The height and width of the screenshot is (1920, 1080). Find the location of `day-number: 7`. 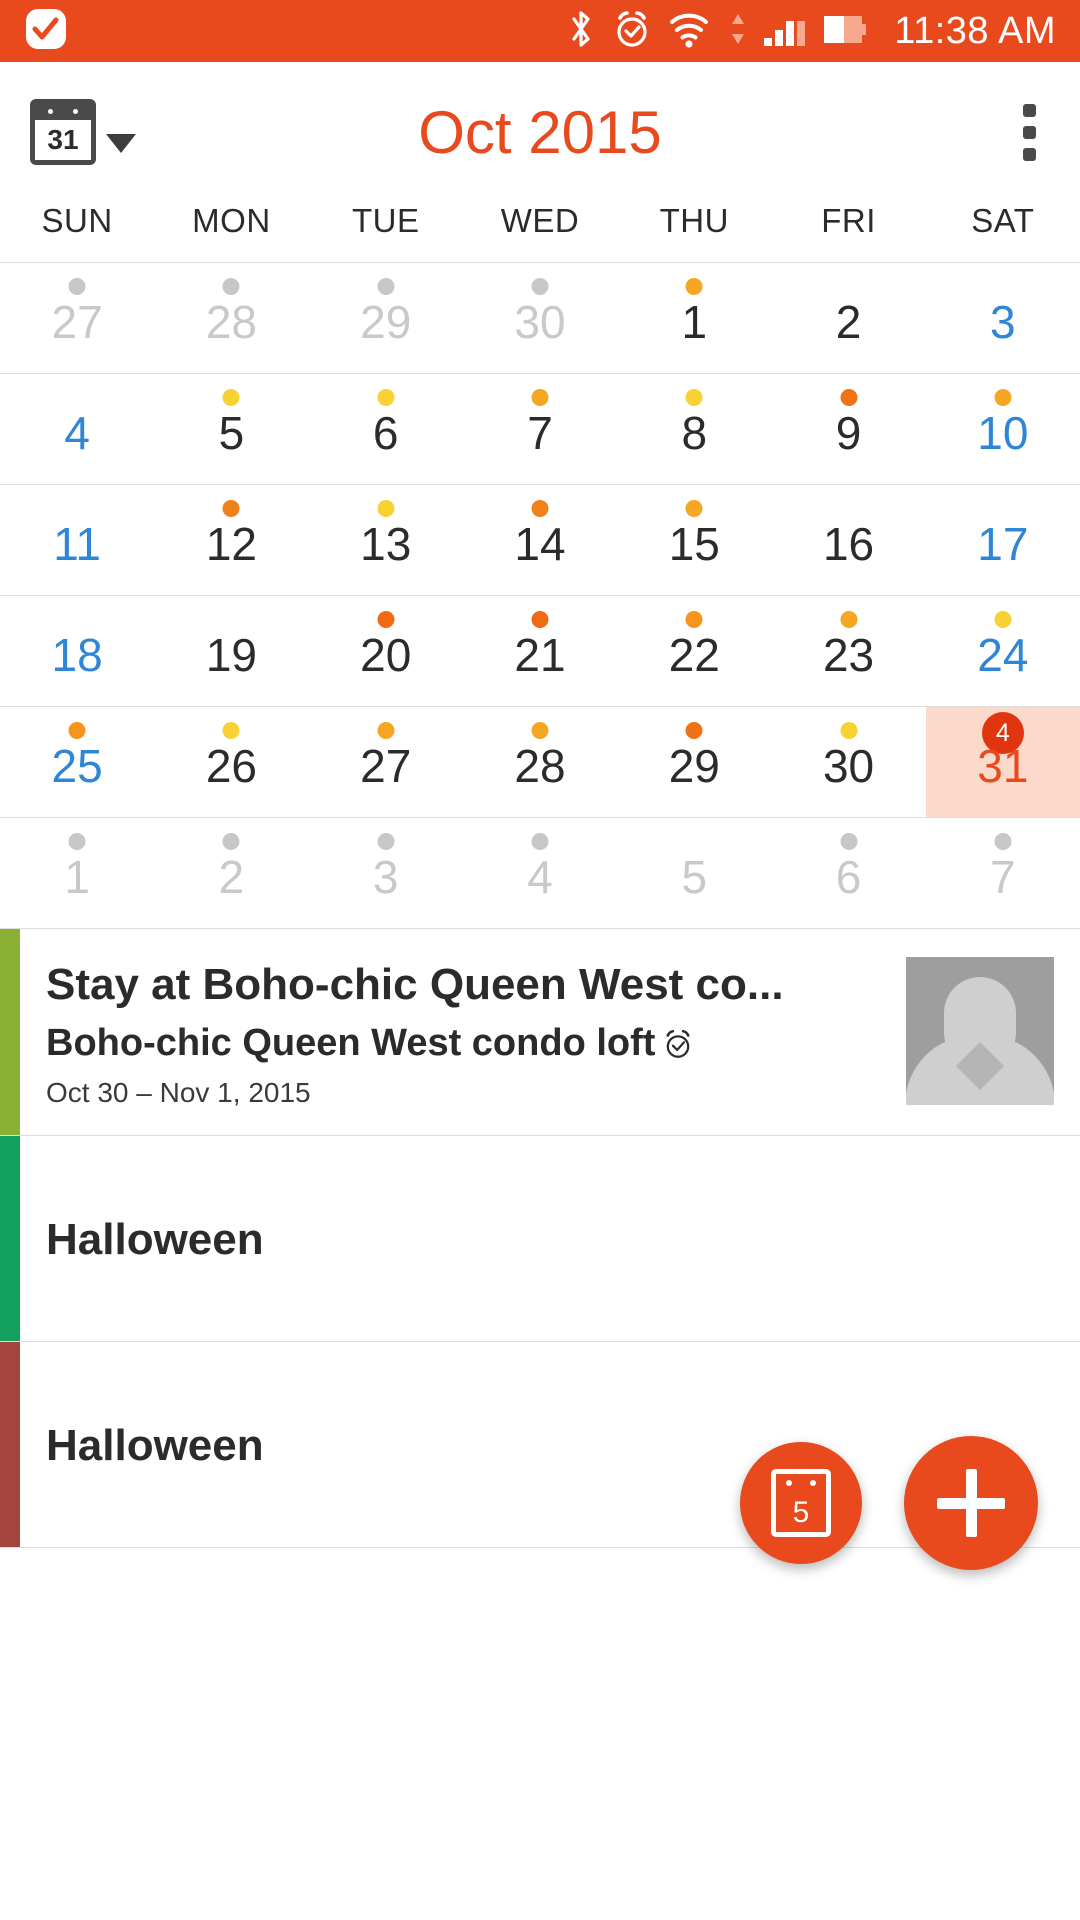

day-number: 7 is located at coordinates (1003, 877).